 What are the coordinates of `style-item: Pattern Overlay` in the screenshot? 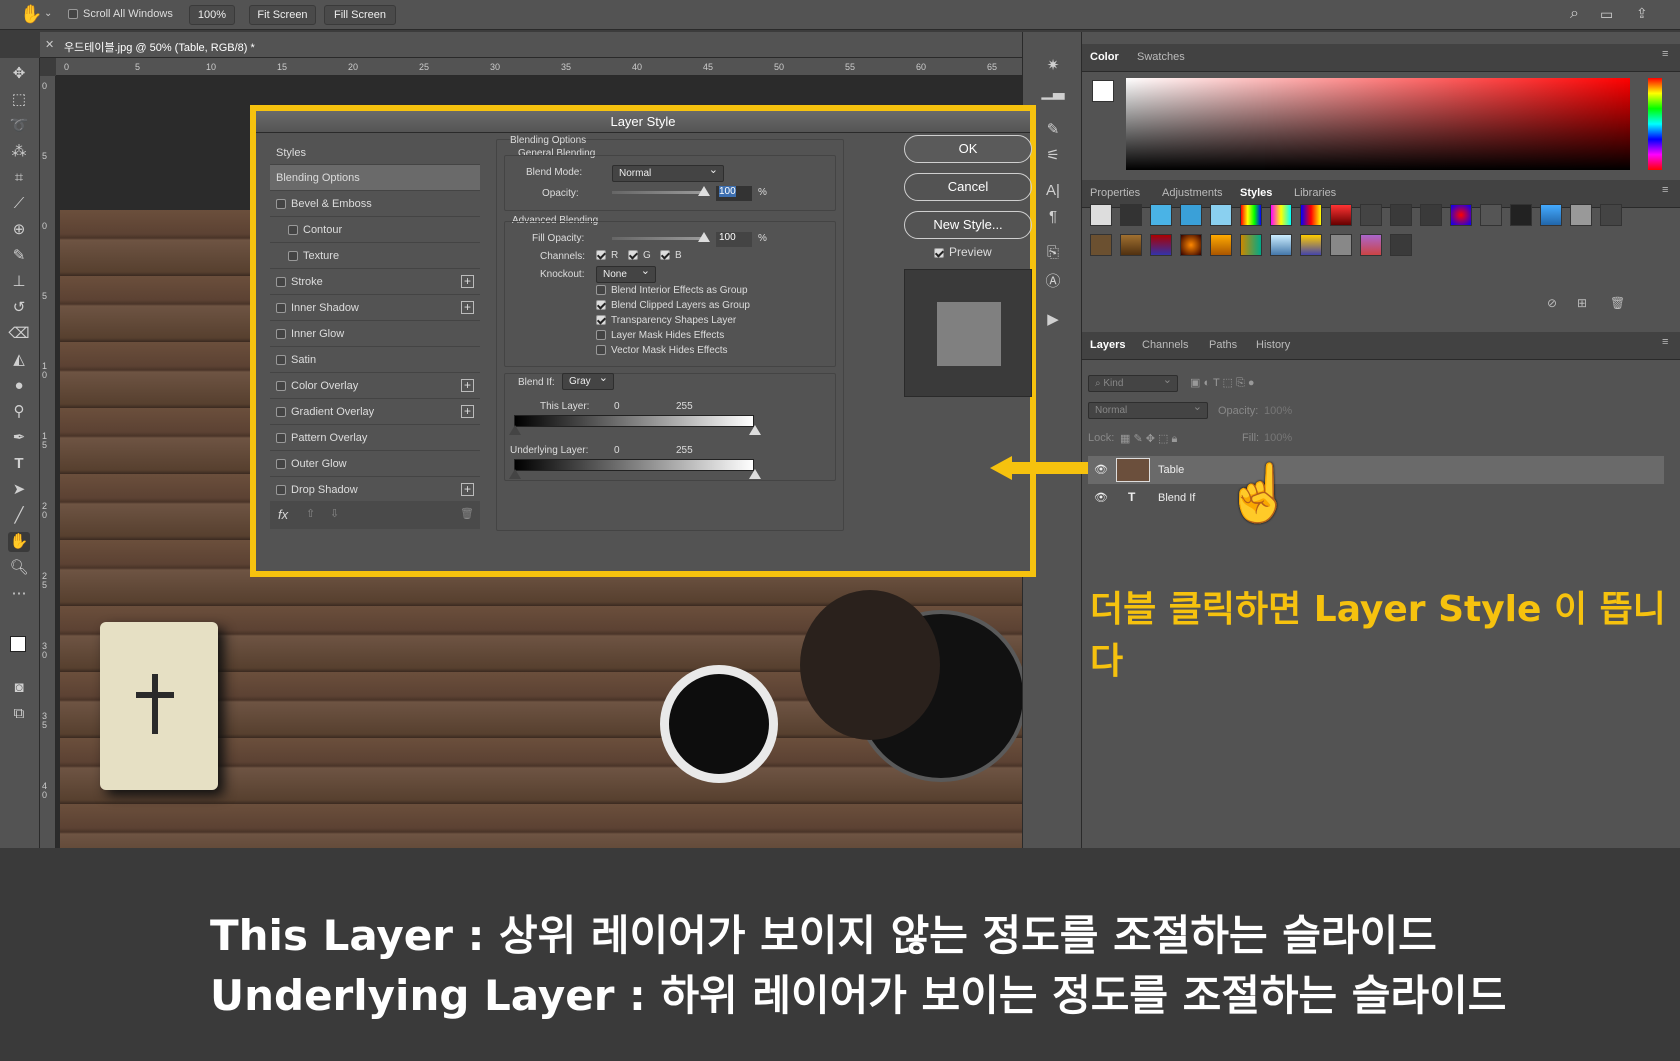 It's located at (375, 438).